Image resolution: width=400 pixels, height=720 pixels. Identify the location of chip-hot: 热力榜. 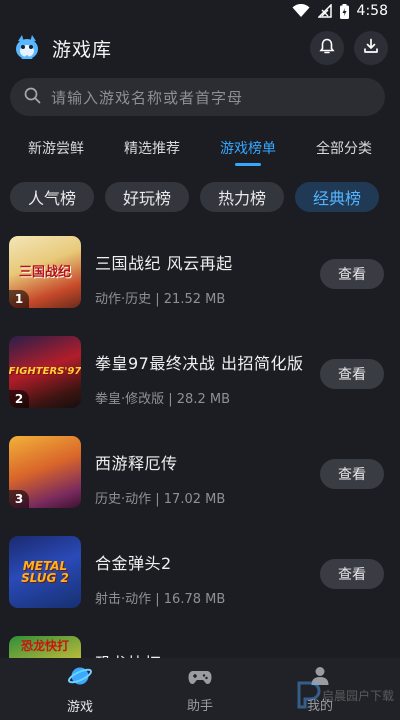
(242, 197).